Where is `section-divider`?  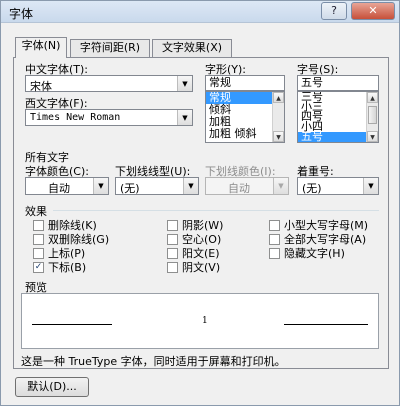 section-divider is located at coordinates (216, 210).